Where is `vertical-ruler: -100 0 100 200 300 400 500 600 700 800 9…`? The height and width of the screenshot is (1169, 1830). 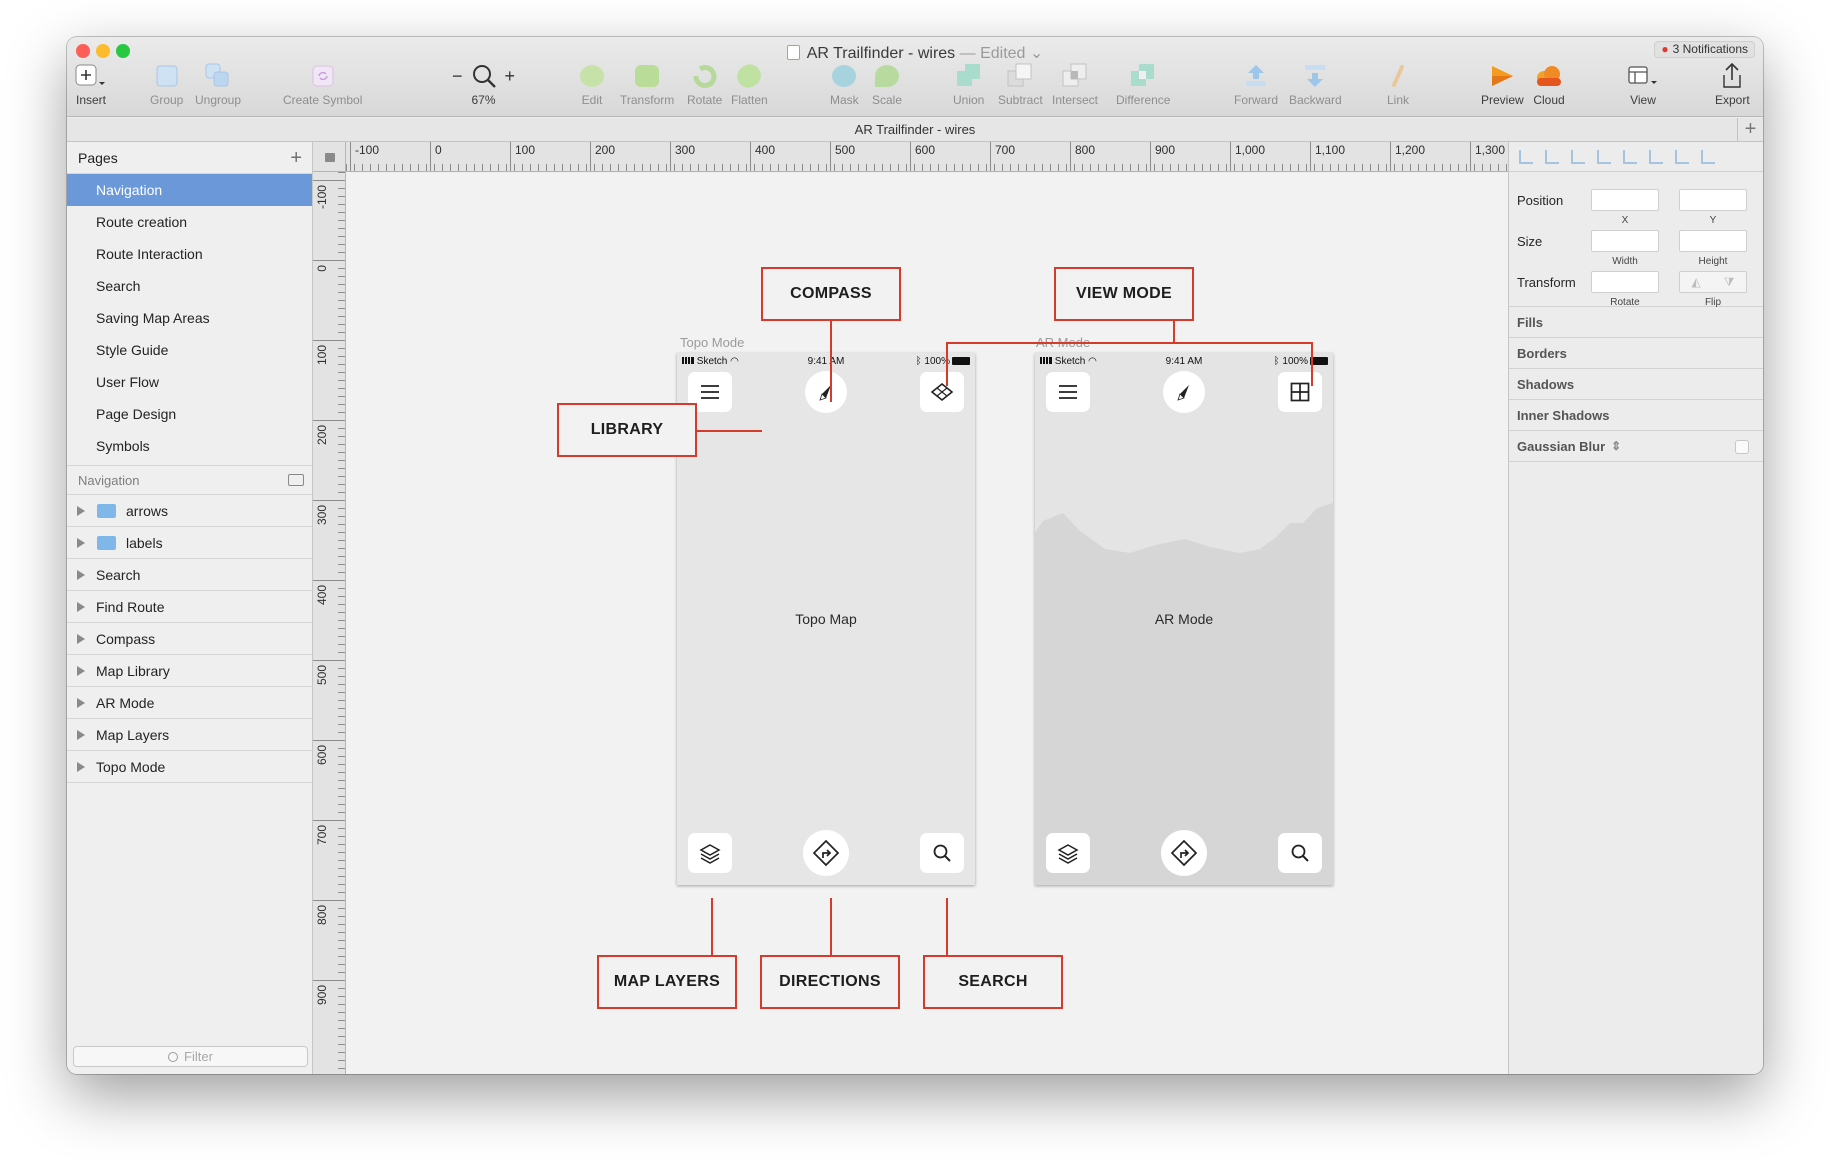
vertical-ruler: -100 0 100 200 300 400 500 600 700 800 9… is located at coordinates (329, 623).